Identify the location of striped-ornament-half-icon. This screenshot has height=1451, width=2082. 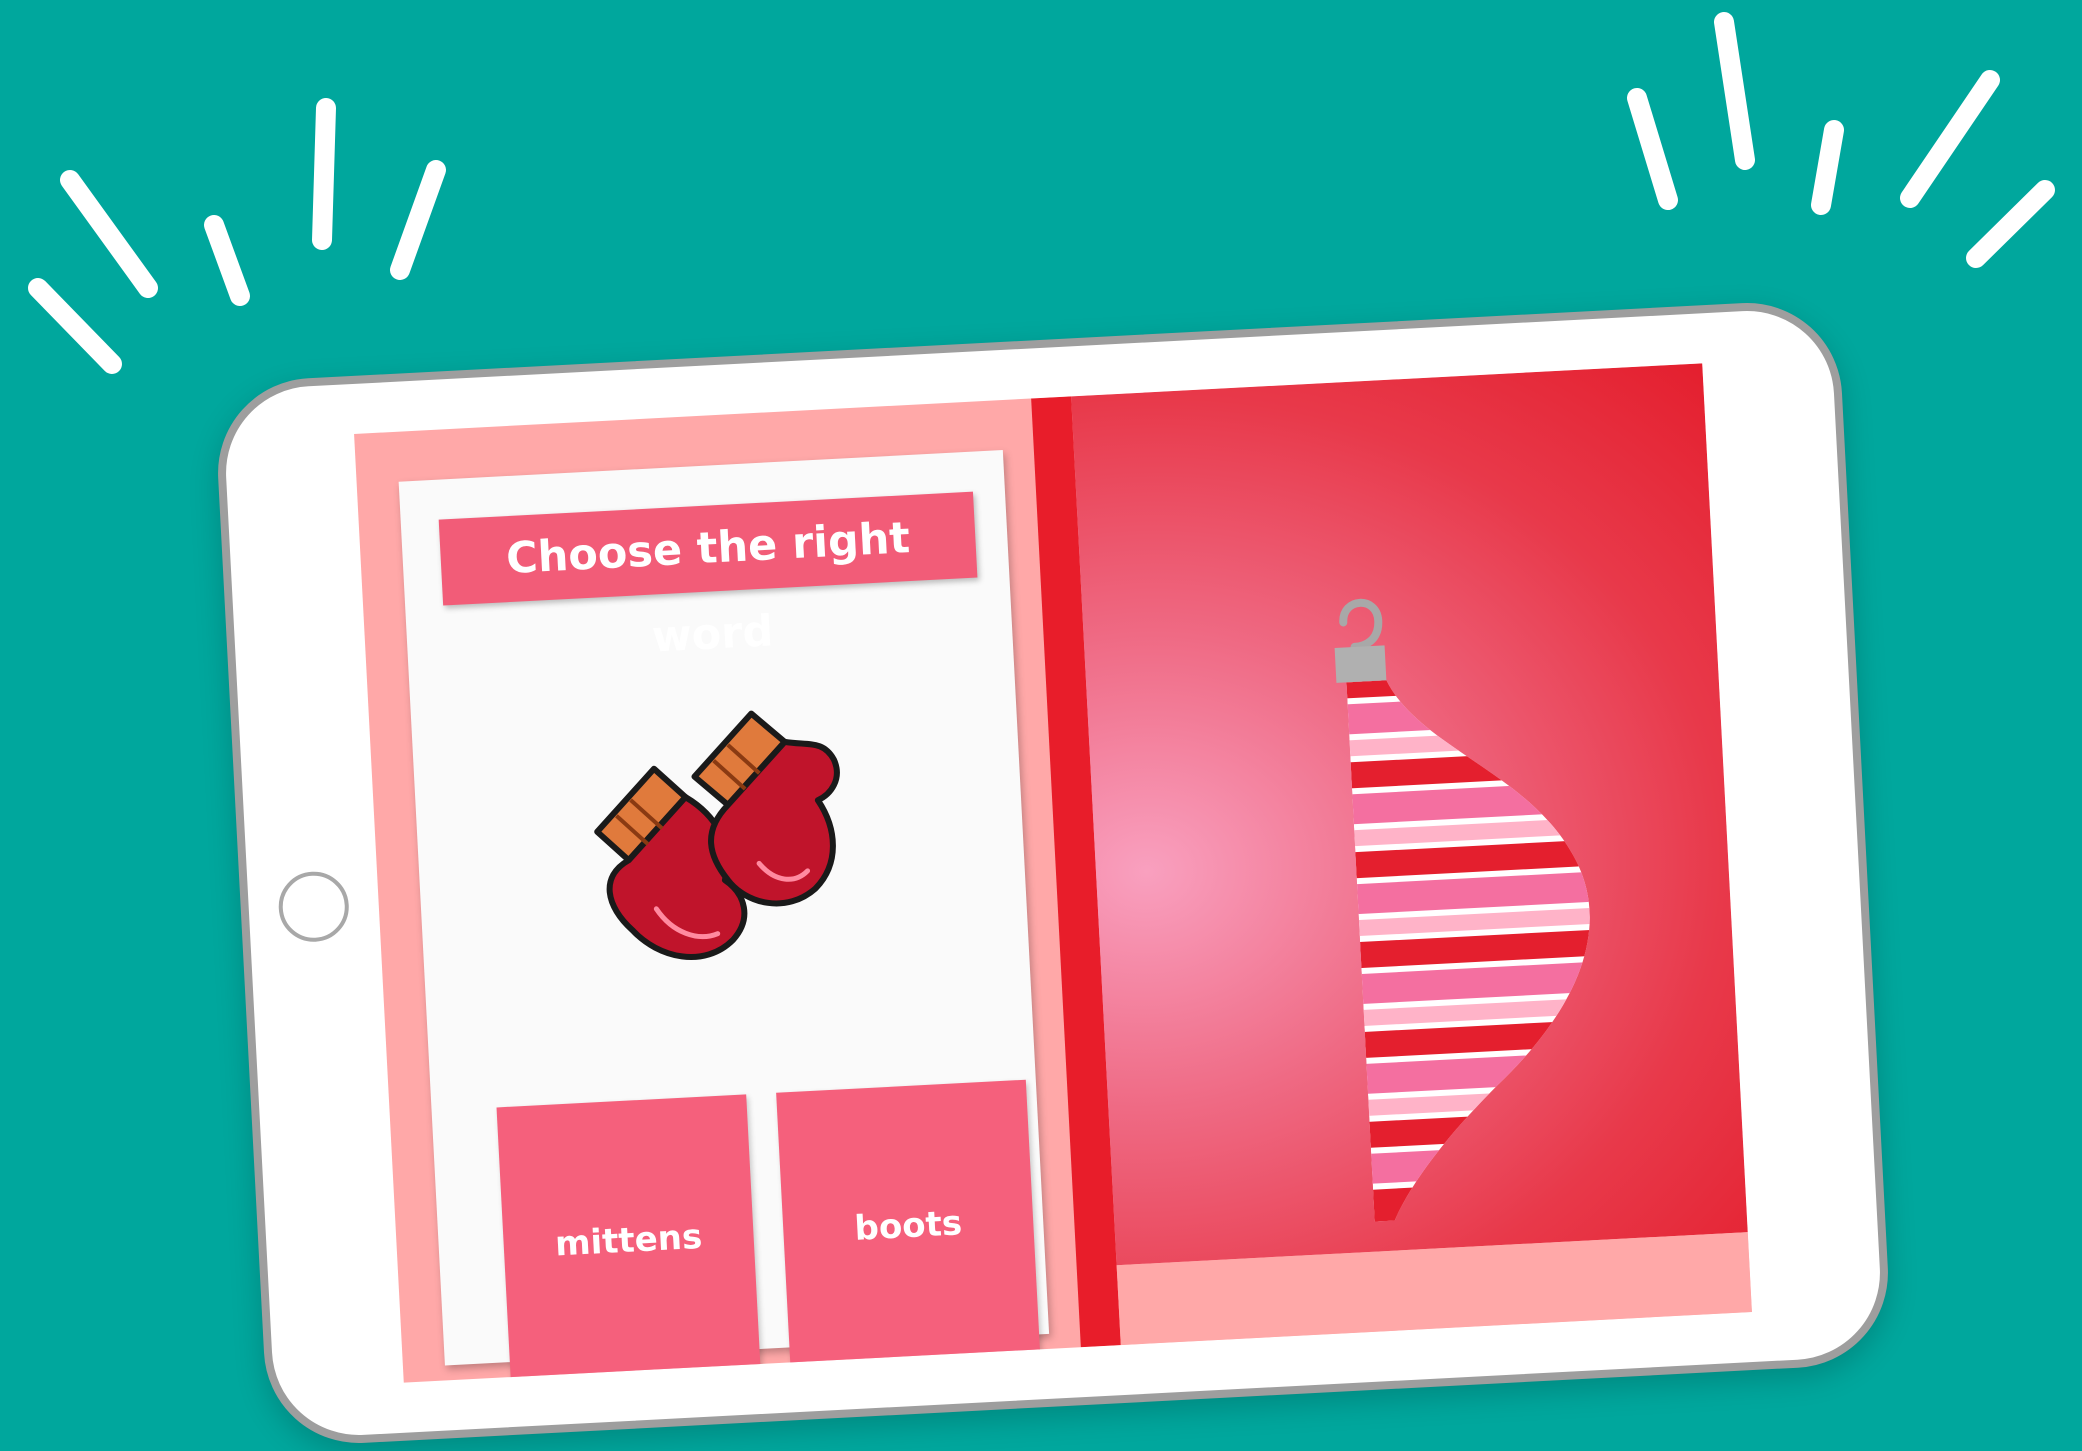
(1470, 910).